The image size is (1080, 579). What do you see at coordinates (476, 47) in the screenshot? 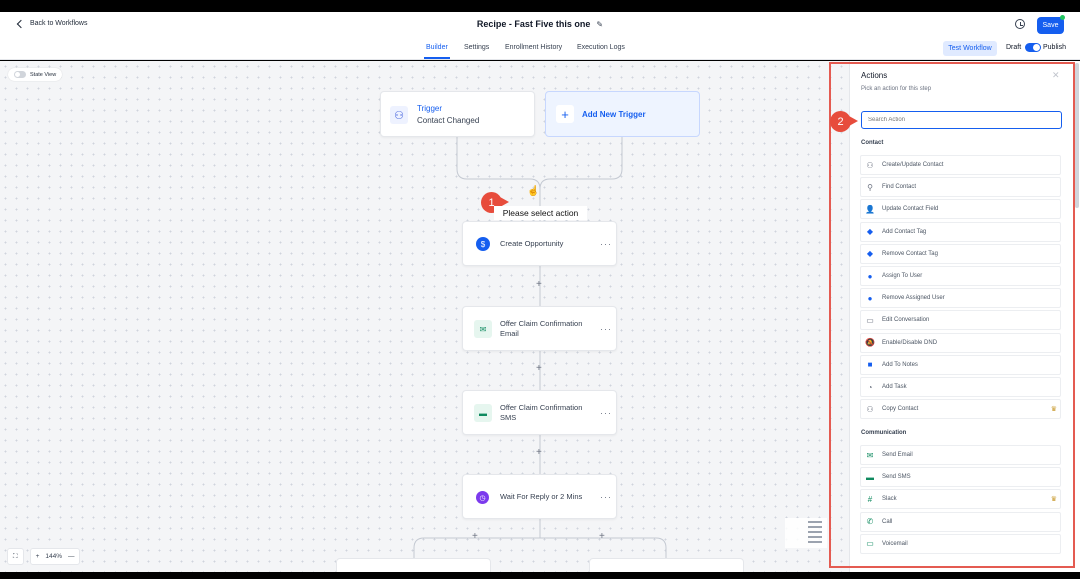
I see `tab-settings: Settings` at bounding box center [476, 47].